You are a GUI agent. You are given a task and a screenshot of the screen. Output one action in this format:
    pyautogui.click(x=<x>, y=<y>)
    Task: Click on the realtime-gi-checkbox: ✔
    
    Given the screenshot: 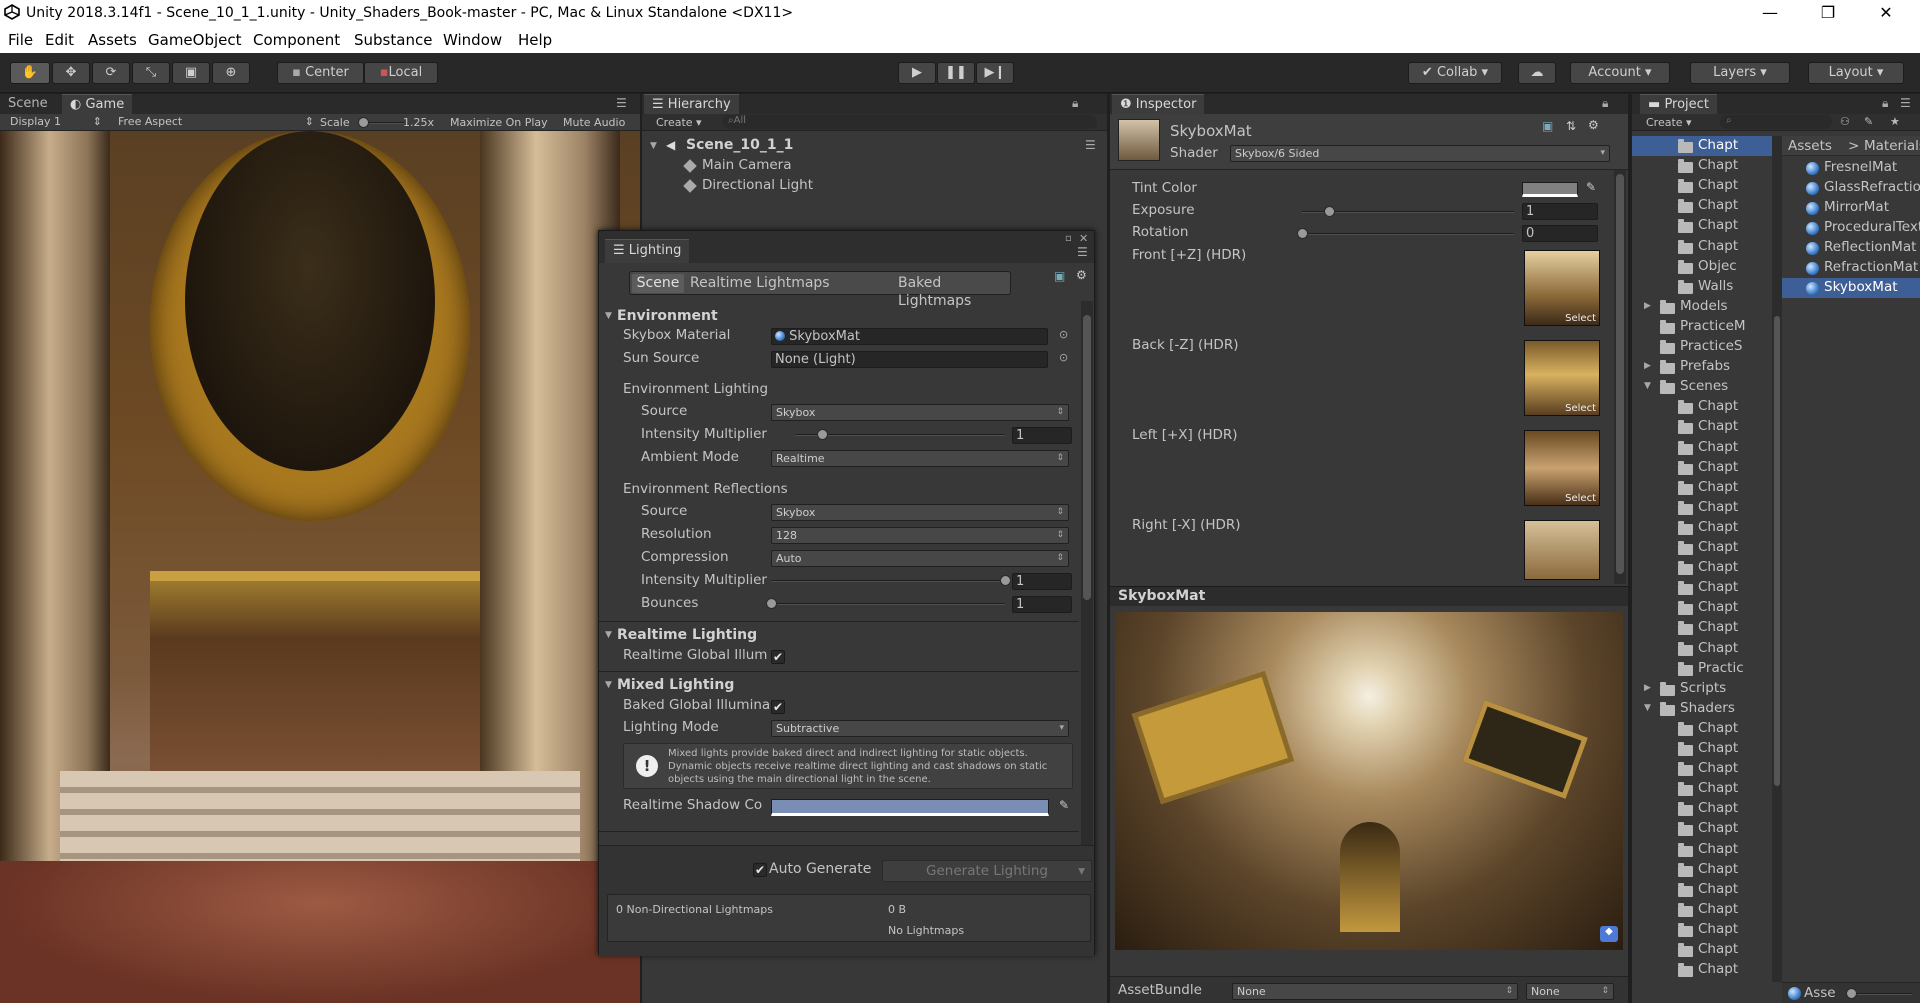 What is the action you would take?
    pyautogui.click(x=778, y=657)
    